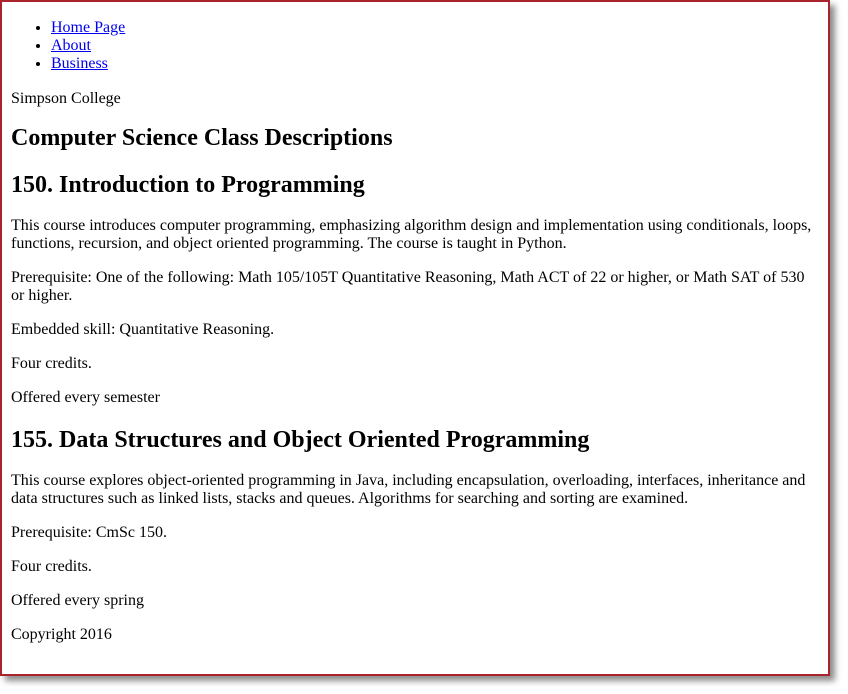 This screenshot has width=848, height=694. Describe the element at coordinates (77, 600) in the screenshot. I see `course-offered: Offered every spring` at that location.